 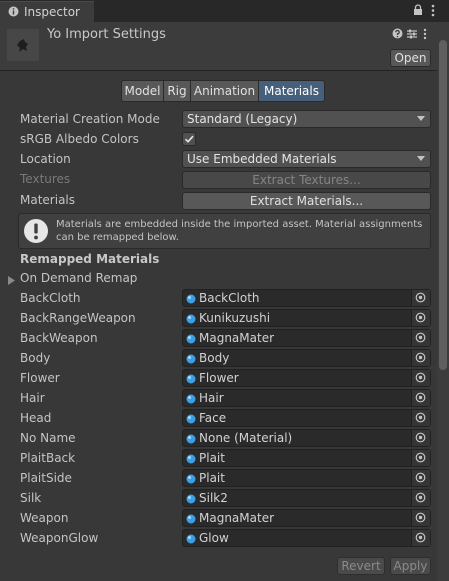 What do you see at coordinates (106, 34) in the screenshot?
I see `page-title: Yo Import Settings` at bounding box center [106, 34].